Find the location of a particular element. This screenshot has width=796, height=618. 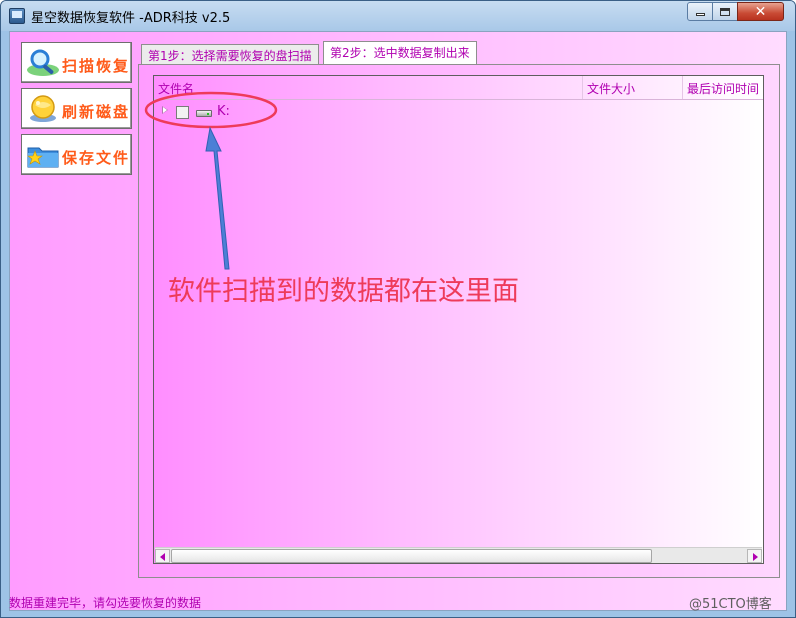

drive-checkbox is located at coordinates (182, 112).